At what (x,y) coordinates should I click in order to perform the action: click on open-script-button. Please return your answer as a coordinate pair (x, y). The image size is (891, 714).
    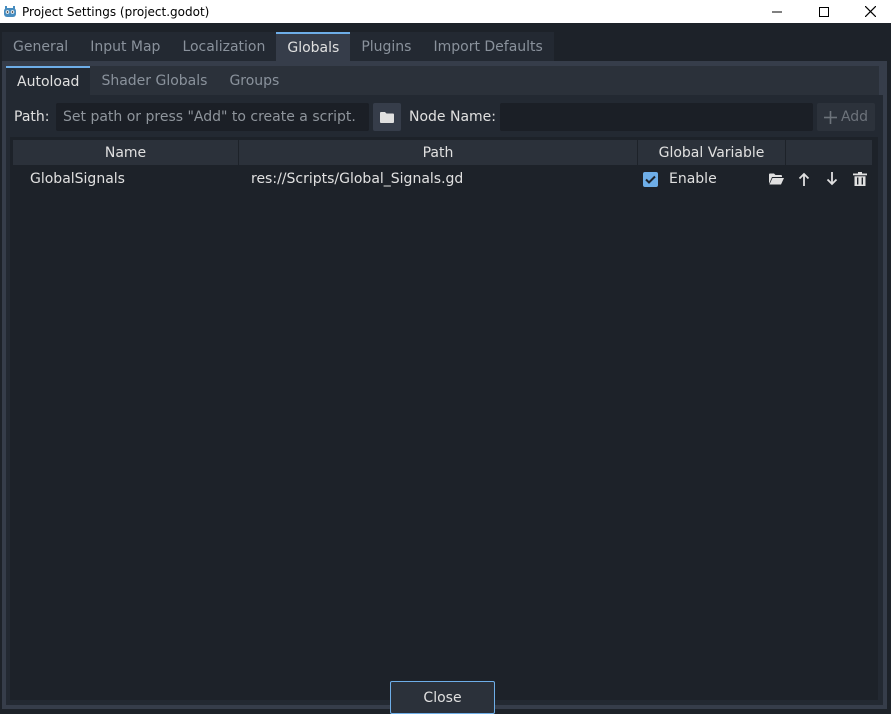
    Looking at the image, I should click on (776, 179).